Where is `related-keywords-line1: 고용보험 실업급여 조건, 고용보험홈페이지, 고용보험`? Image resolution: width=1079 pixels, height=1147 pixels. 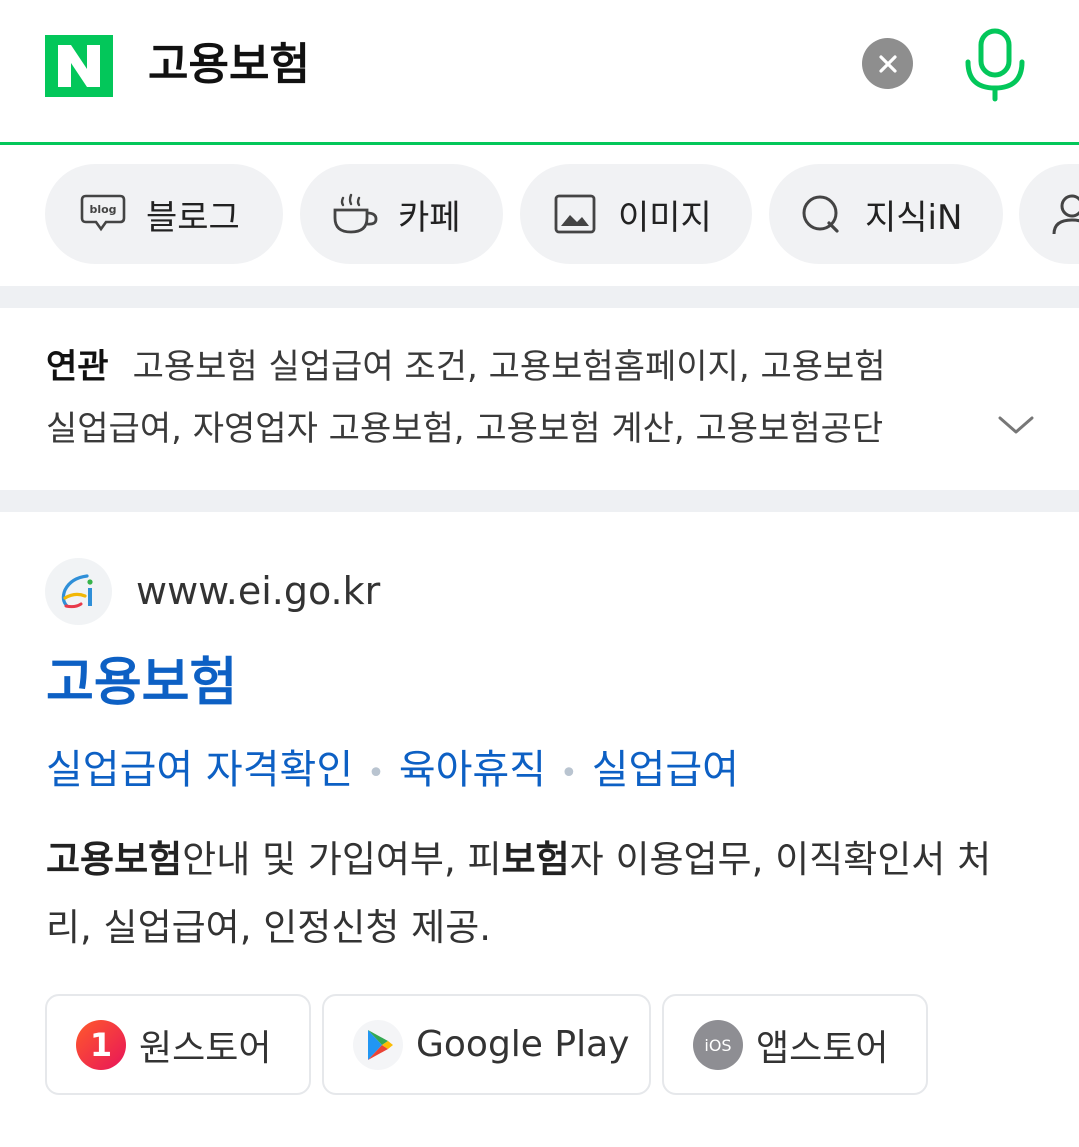
related-keywords-line1: 고용보험 실업급여 조건, 고용보험홈페이지, 고용보험 is located at coordinates (509, 367).